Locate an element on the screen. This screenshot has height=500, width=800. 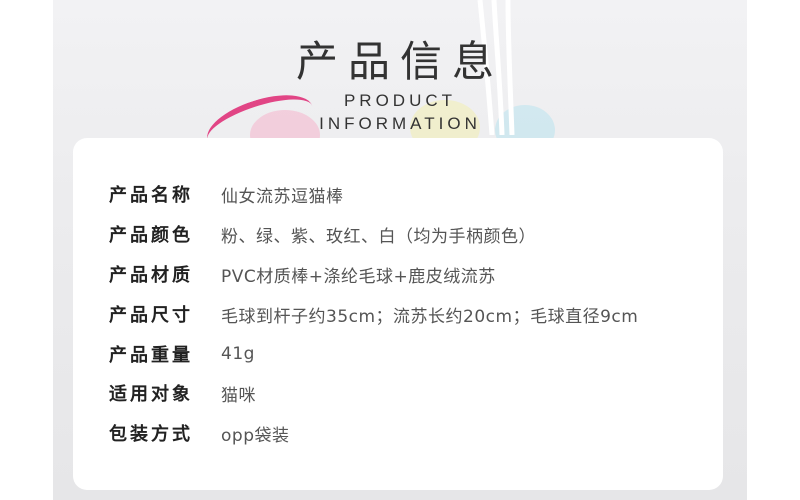
page-title: 产品信息 is located at coordinates (399, 61).